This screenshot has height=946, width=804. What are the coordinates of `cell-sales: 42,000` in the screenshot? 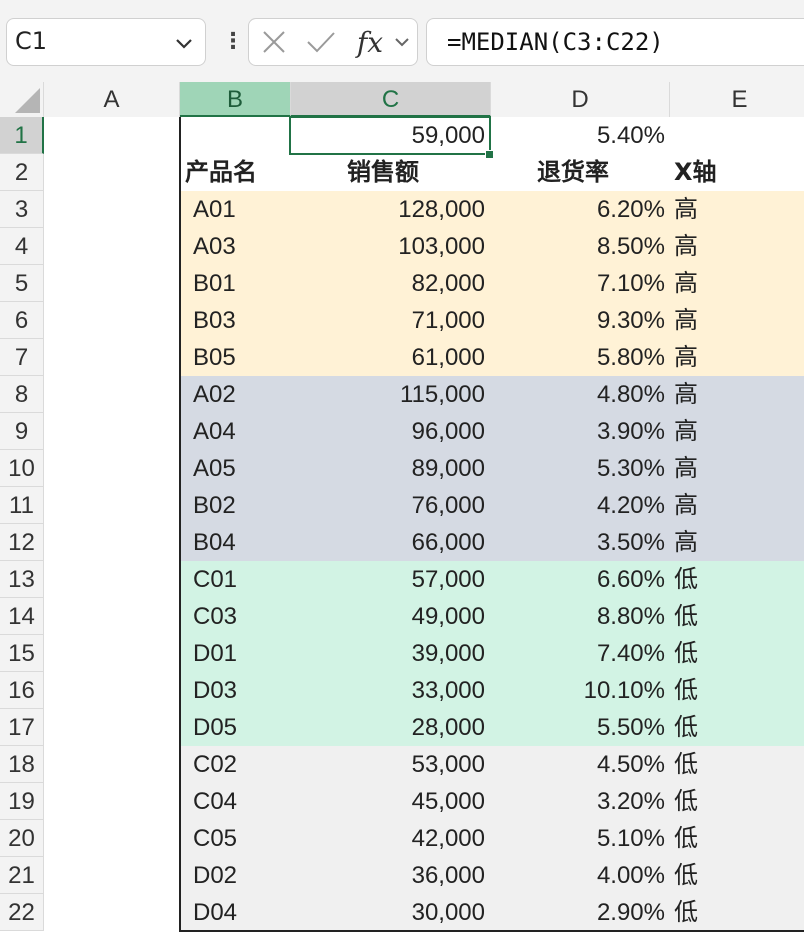 It's located at (388, 838).